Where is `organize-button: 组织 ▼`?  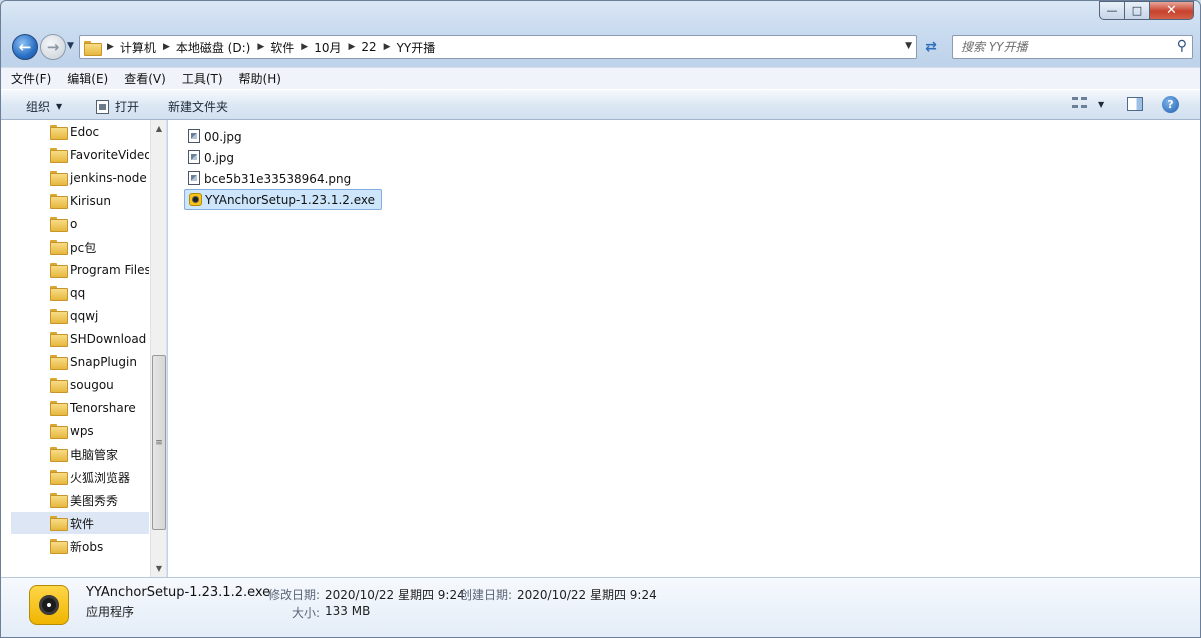 organize-button: 组织 ▼ is located at coordinates (44, 106).